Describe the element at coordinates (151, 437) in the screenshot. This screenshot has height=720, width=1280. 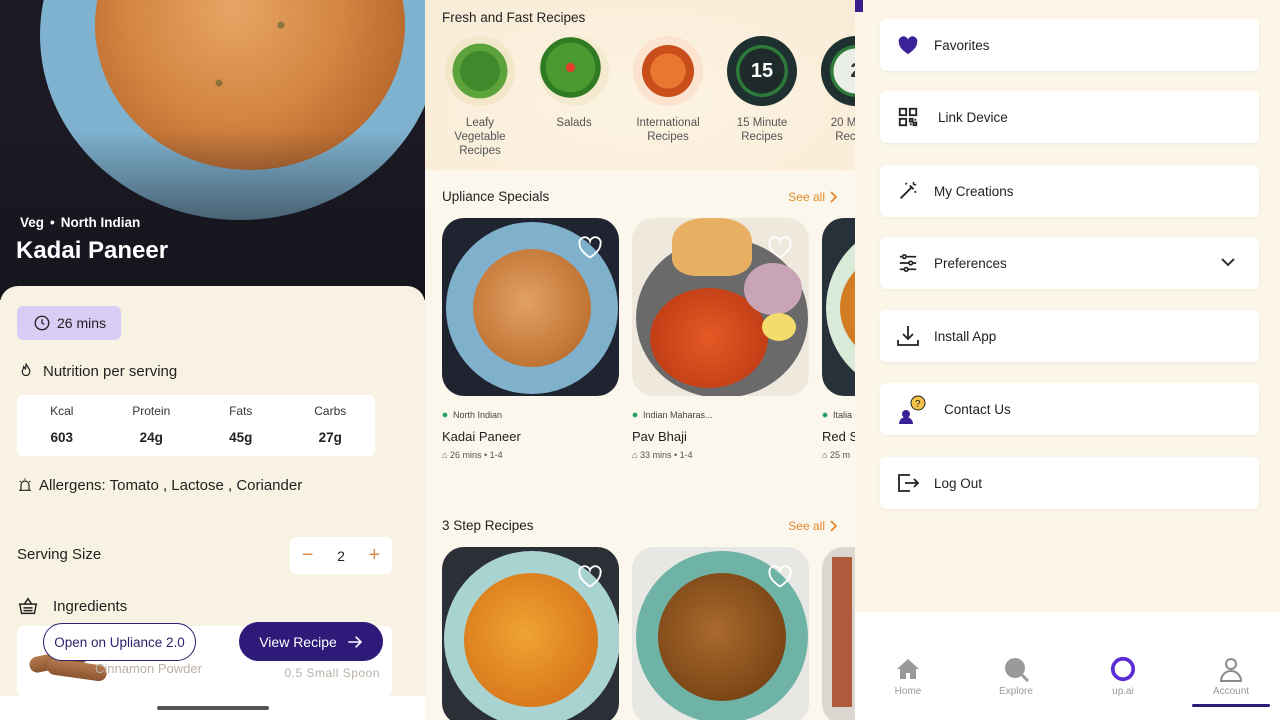
I see `nutrition-value: 24g` at that location.